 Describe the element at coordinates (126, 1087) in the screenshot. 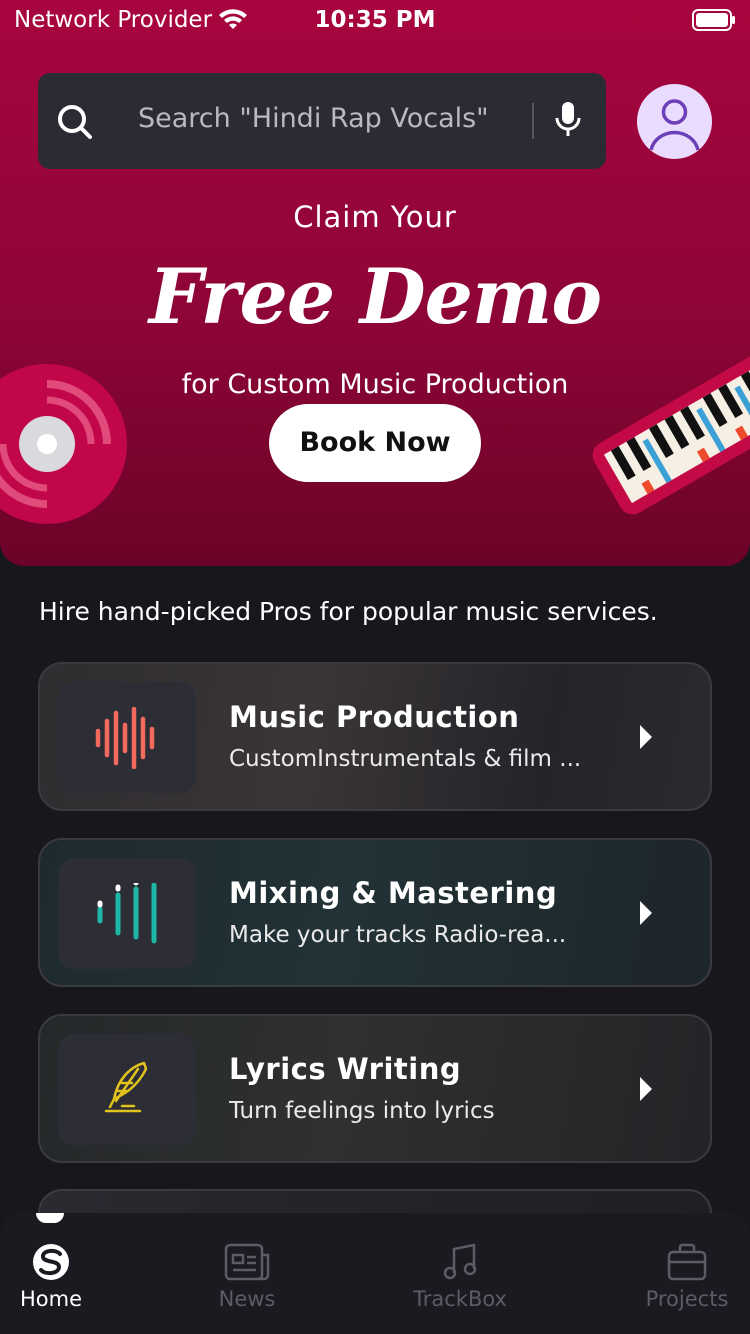

I see `quill-icon` at that location.